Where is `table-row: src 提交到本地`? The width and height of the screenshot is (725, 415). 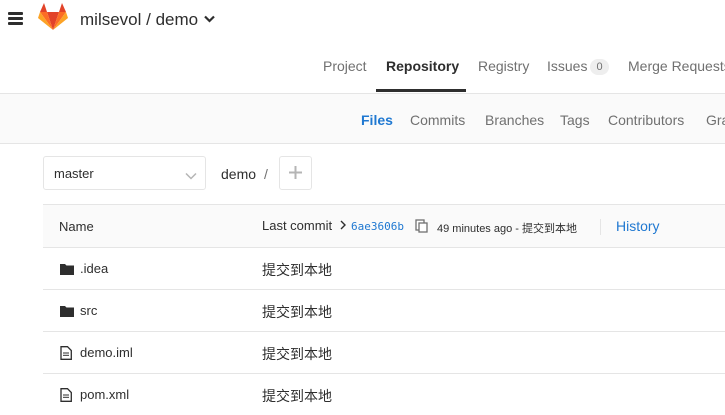
table-row: src 提交到本地 is located at coordinates (384, 311).